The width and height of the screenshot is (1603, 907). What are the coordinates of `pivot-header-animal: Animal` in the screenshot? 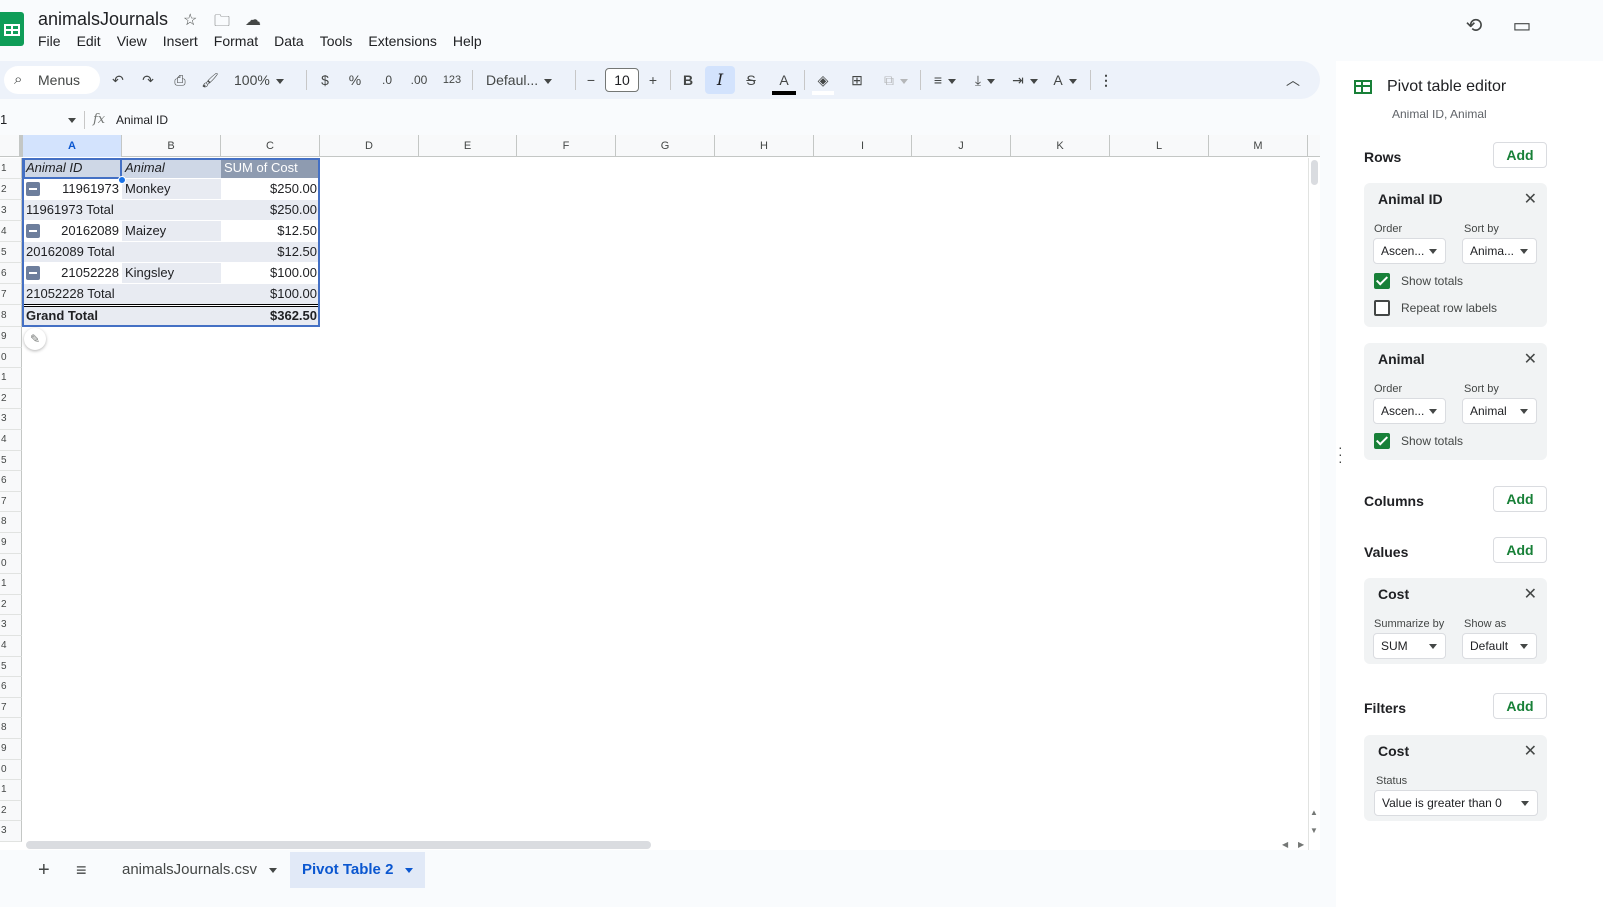 It's located at (171, 168).